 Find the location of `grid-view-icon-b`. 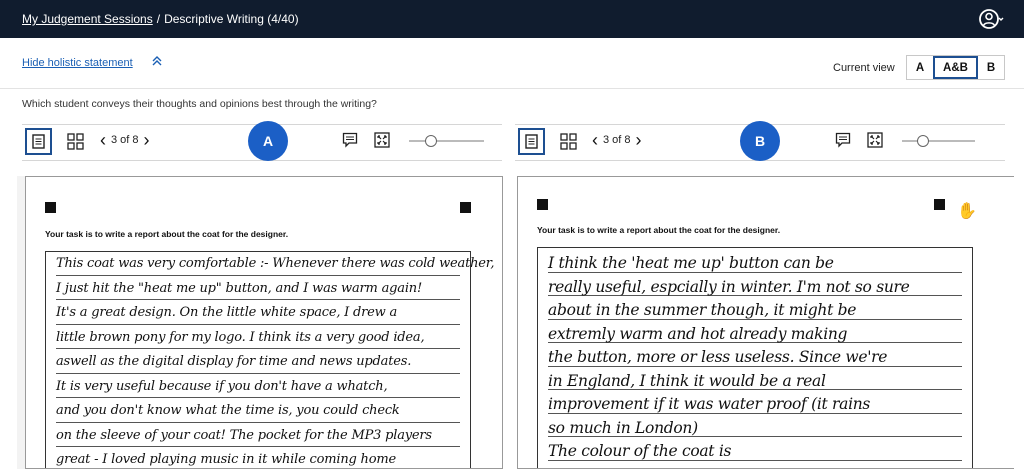

grid-view-icon-b is located at coordinates (568, 141).